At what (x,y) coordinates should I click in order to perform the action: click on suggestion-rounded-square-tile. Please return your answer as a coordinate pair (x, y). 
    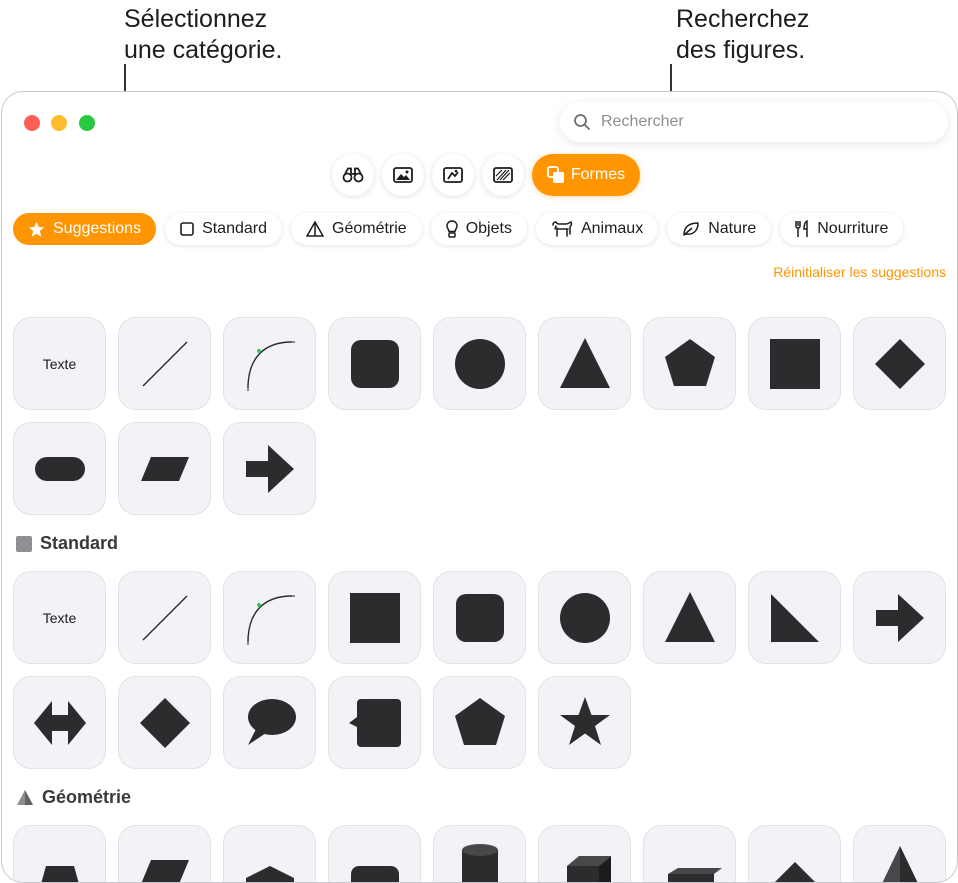
    Looking at the image, I should click on (374, 363).